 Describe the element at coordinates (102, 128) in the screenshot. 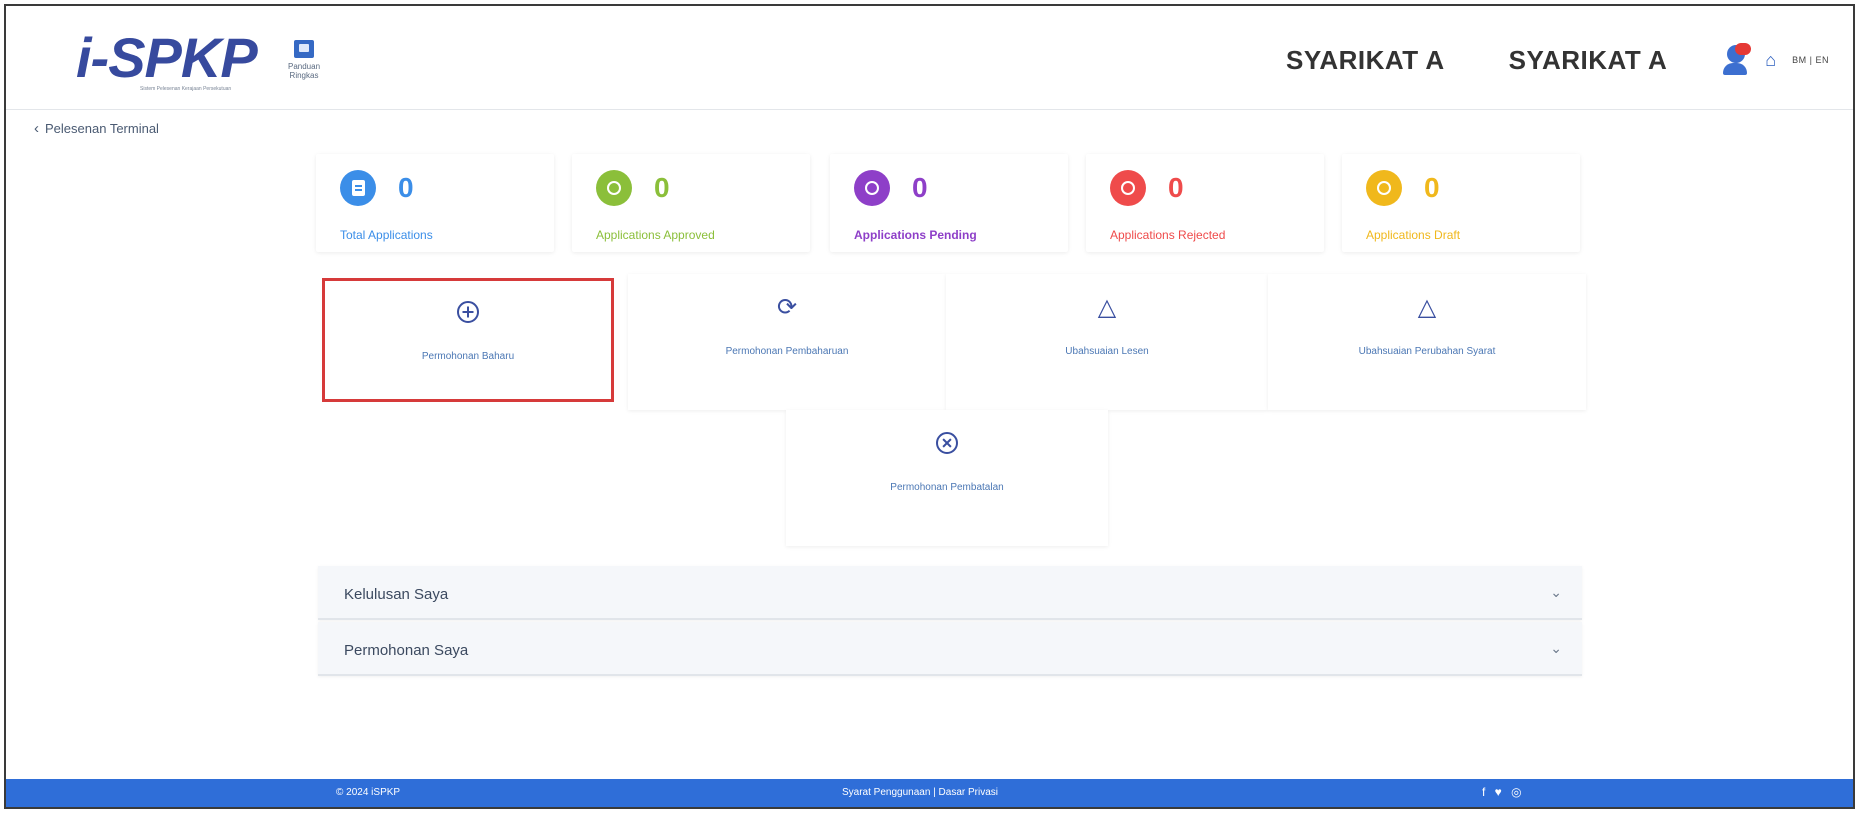

I see `back-link-label: Pelesenan Terminal` at that location.